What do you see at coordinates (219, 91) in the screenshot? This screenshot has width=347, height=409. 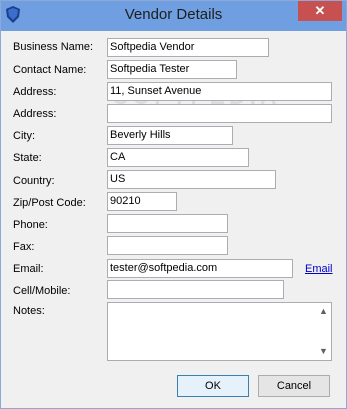 I see `address1-field: 11, Sunset Avenue` at bounding box center [219, 91].